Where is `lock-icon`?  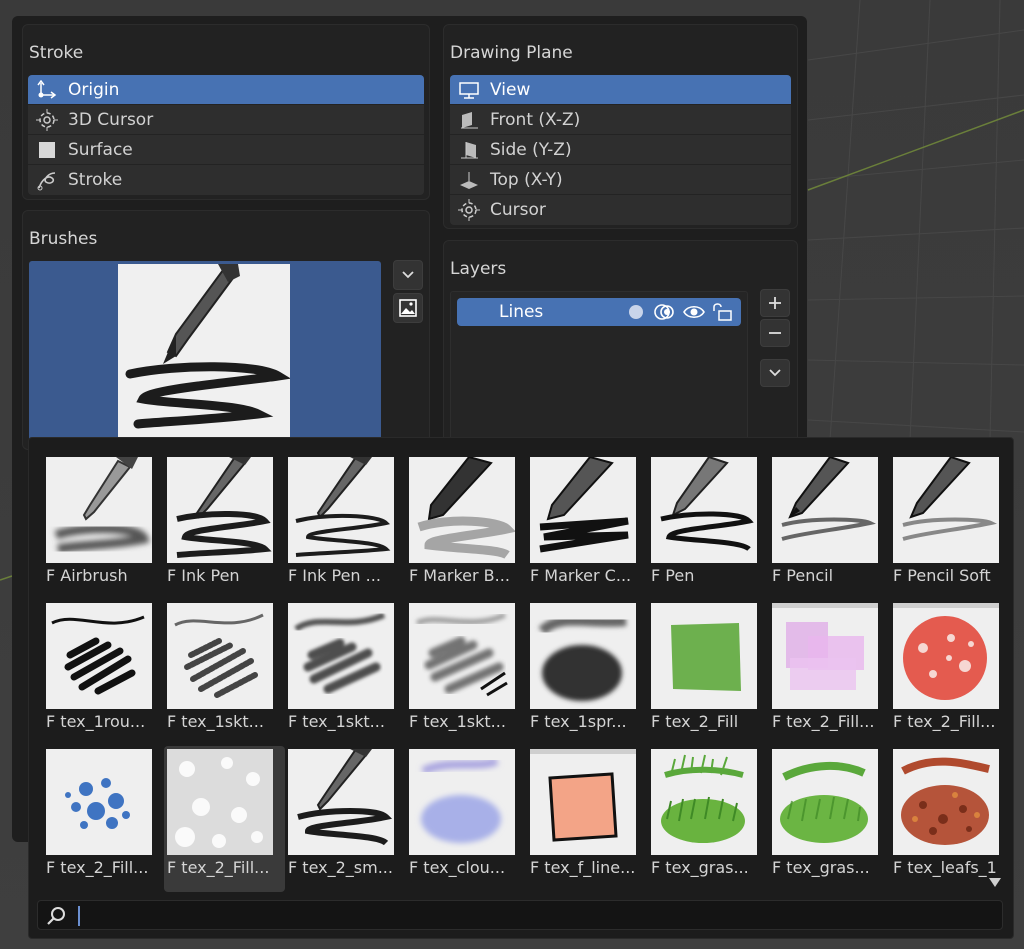
lock-icon is located at coordinates (723, 312).